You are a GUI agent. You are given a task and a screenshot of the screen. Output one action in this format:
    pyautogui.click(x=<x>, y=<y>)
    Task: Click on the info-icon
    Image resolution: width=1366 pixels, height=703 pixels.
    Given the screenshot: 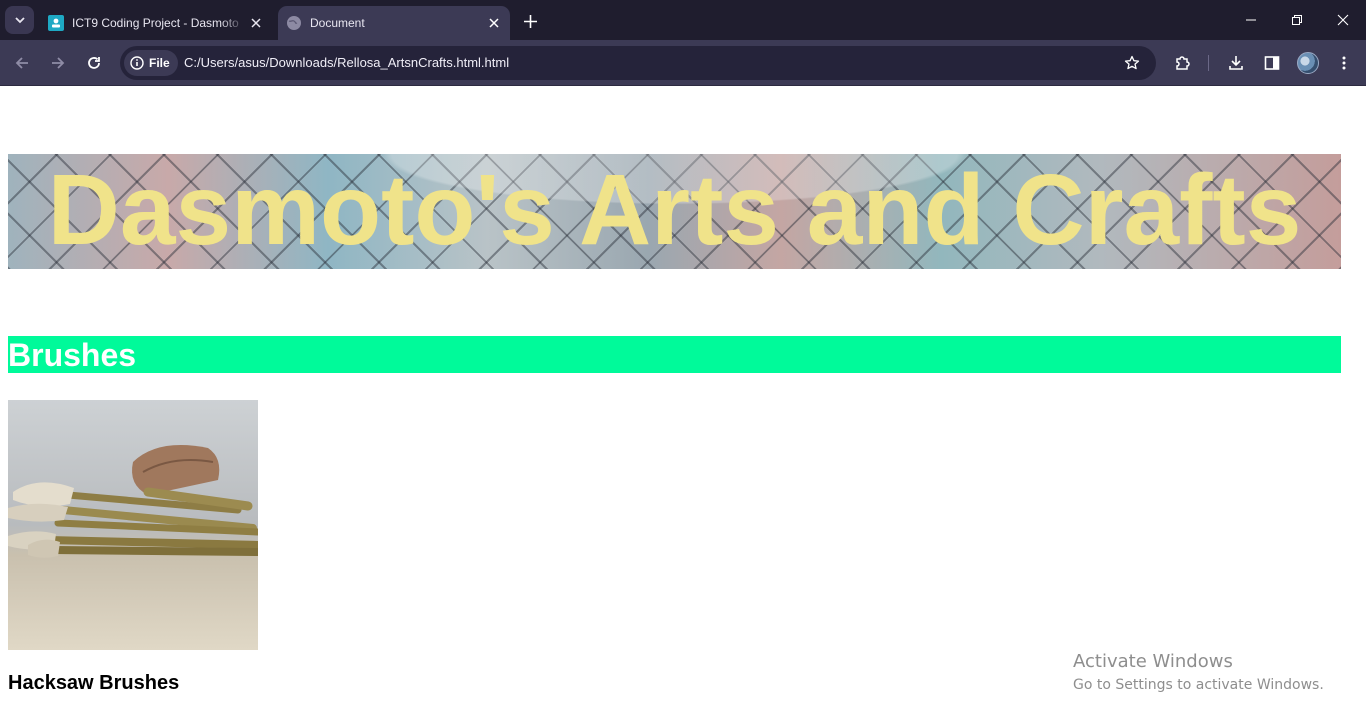 What is the action you would take?
    pyautogui.click(x=137, y=63)
    